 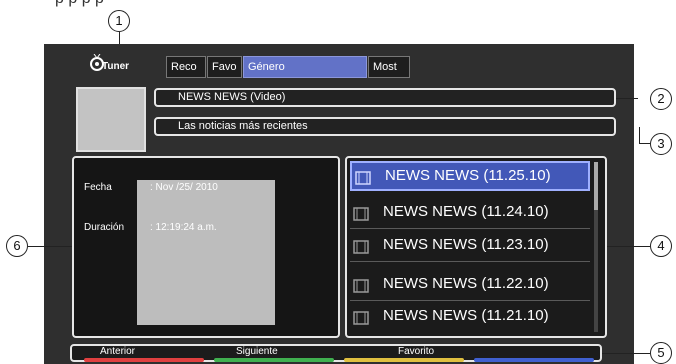 I want to click on callout-5: 5, so click(x=661, y=353).